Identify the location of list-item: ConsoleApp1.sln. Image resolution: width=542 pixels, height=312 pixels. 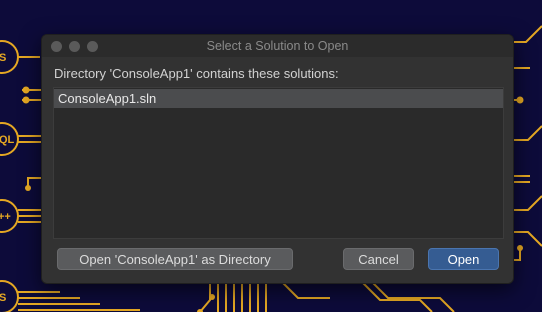
(278, 98).